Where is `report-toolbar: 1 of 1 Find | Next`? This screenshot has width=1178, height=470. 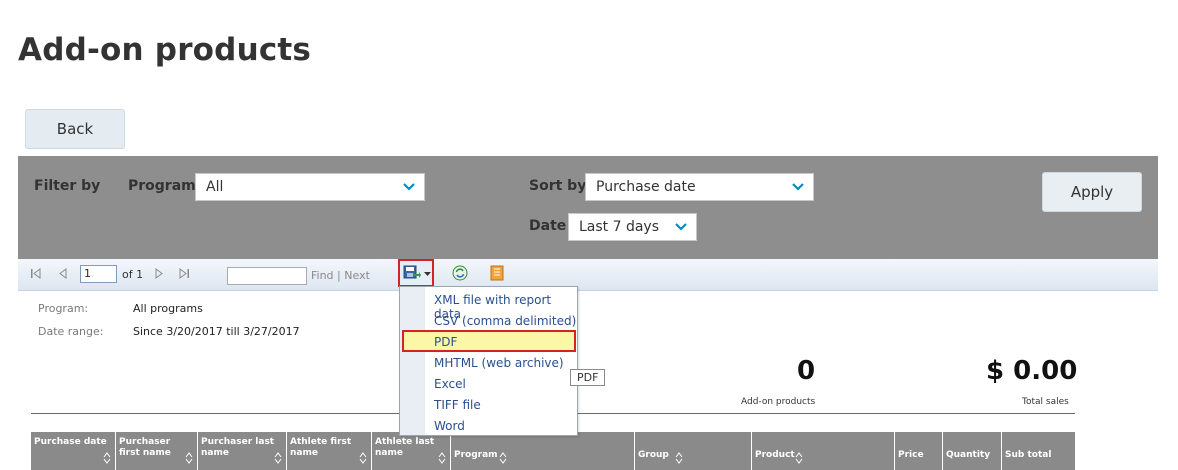
report-toolbar: 1 of 1 Find | Next is located at coordinates (588, 275).